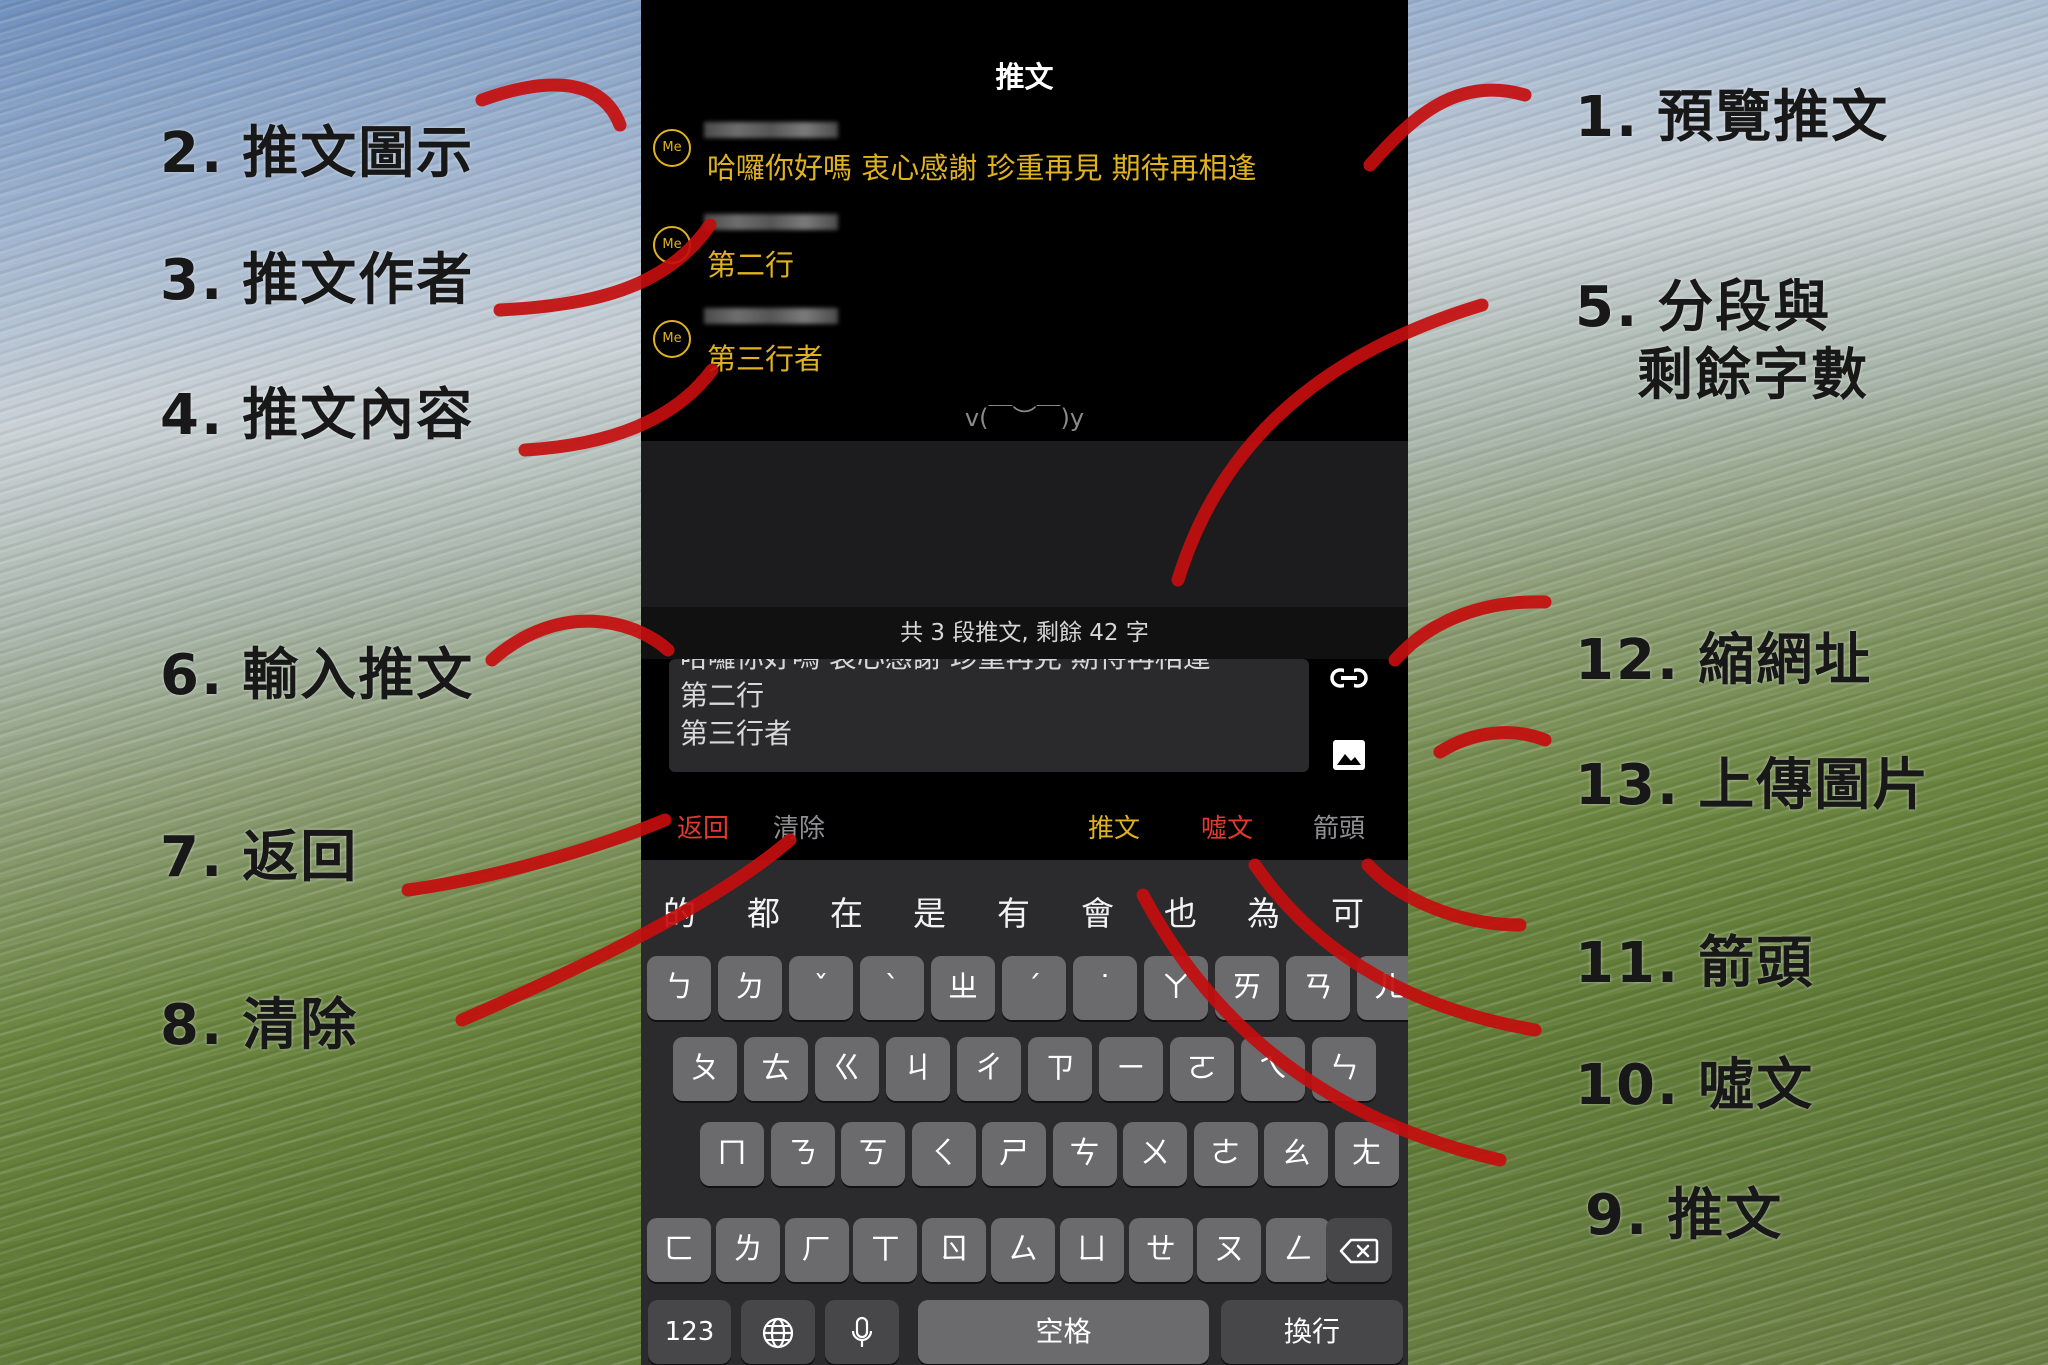 The height and width of the screenshot is (1365, 2048). I want to click on zhuyin-key: ㄖ, so click(954, 1250).